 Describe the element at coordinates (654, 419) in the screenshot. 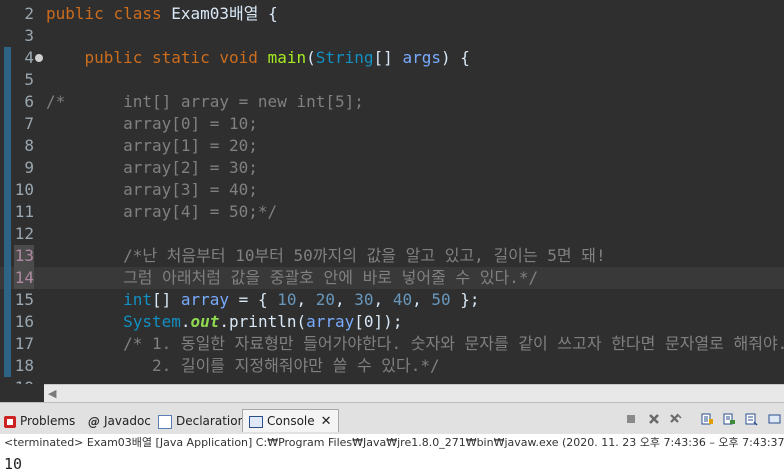

I see `remove-launch-icon` at that location.